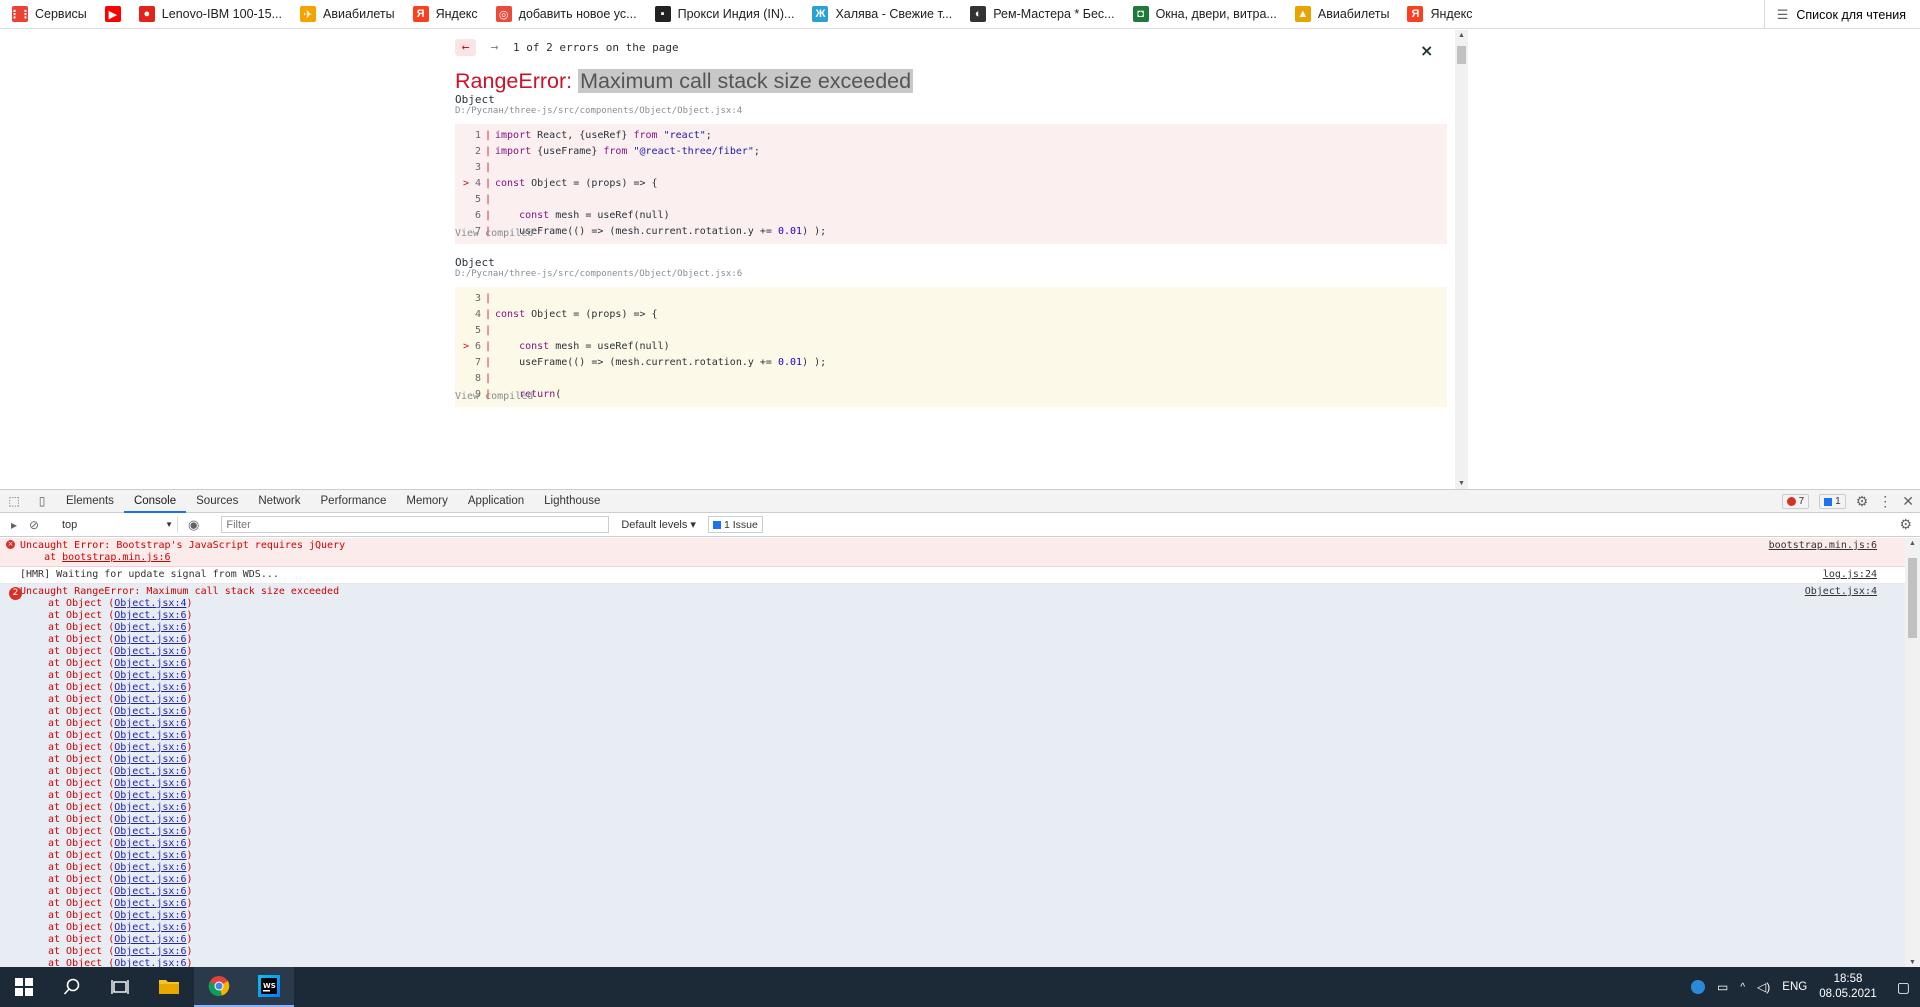 This screenshot has height=1007, width=1920. Describe the element at coordinates (48, 14) in the screenshot. I see `bookmark-item: ⋮⋮ Сервисы` at that location.